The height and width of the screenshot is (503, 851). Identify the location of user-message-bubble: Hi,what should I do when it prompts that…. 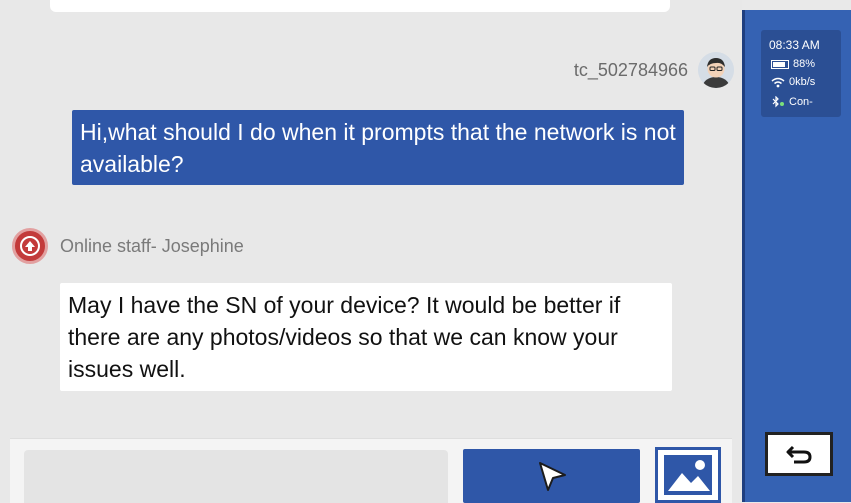
(378, 147).